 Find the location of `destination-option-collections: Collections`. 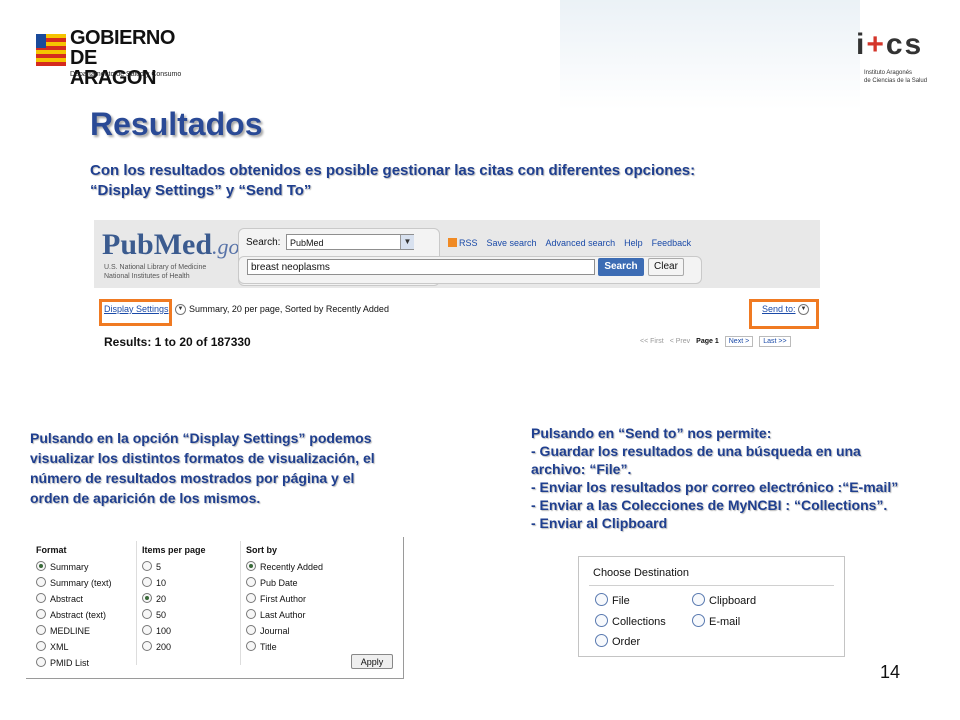

destination-option-collections: Collections is located at coordinates (630, 621).